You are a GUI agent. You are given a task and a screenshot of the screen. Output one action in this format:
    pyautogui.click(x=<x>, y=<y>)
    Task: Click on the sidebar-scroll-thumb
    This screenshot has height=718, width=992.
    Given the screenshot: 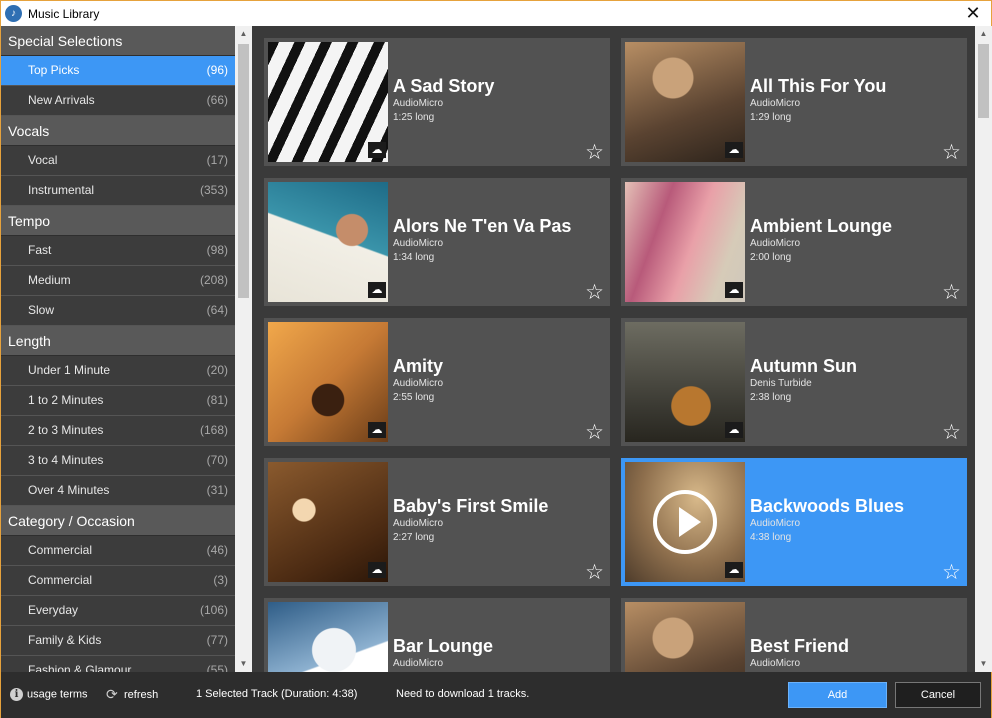 What is the action you would take?
    pyautogui.click(x=243, y=171)
    